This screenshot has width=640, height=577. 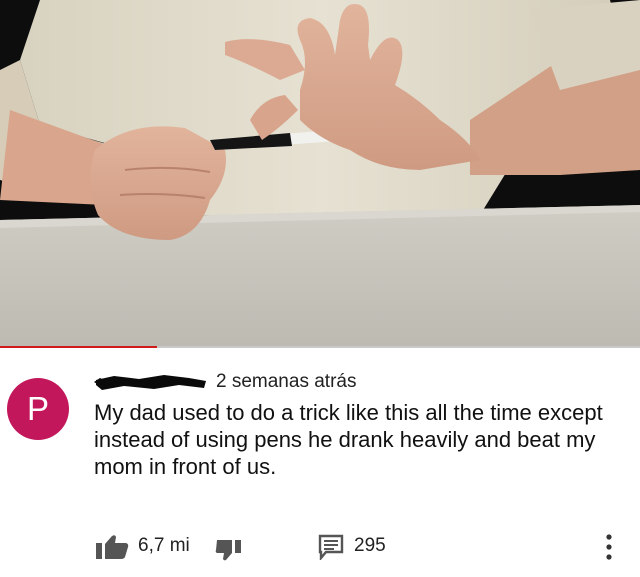 I want to click on thumbs-down-icon, so click(x=230, y=550).